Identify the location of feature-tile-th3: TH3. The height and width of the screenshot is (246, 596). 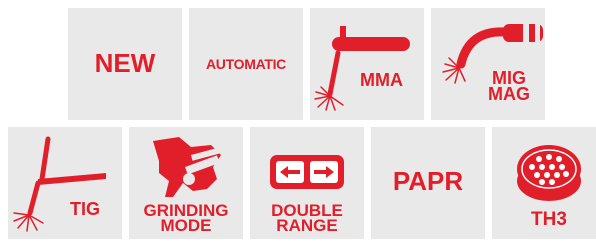
(544, 183).